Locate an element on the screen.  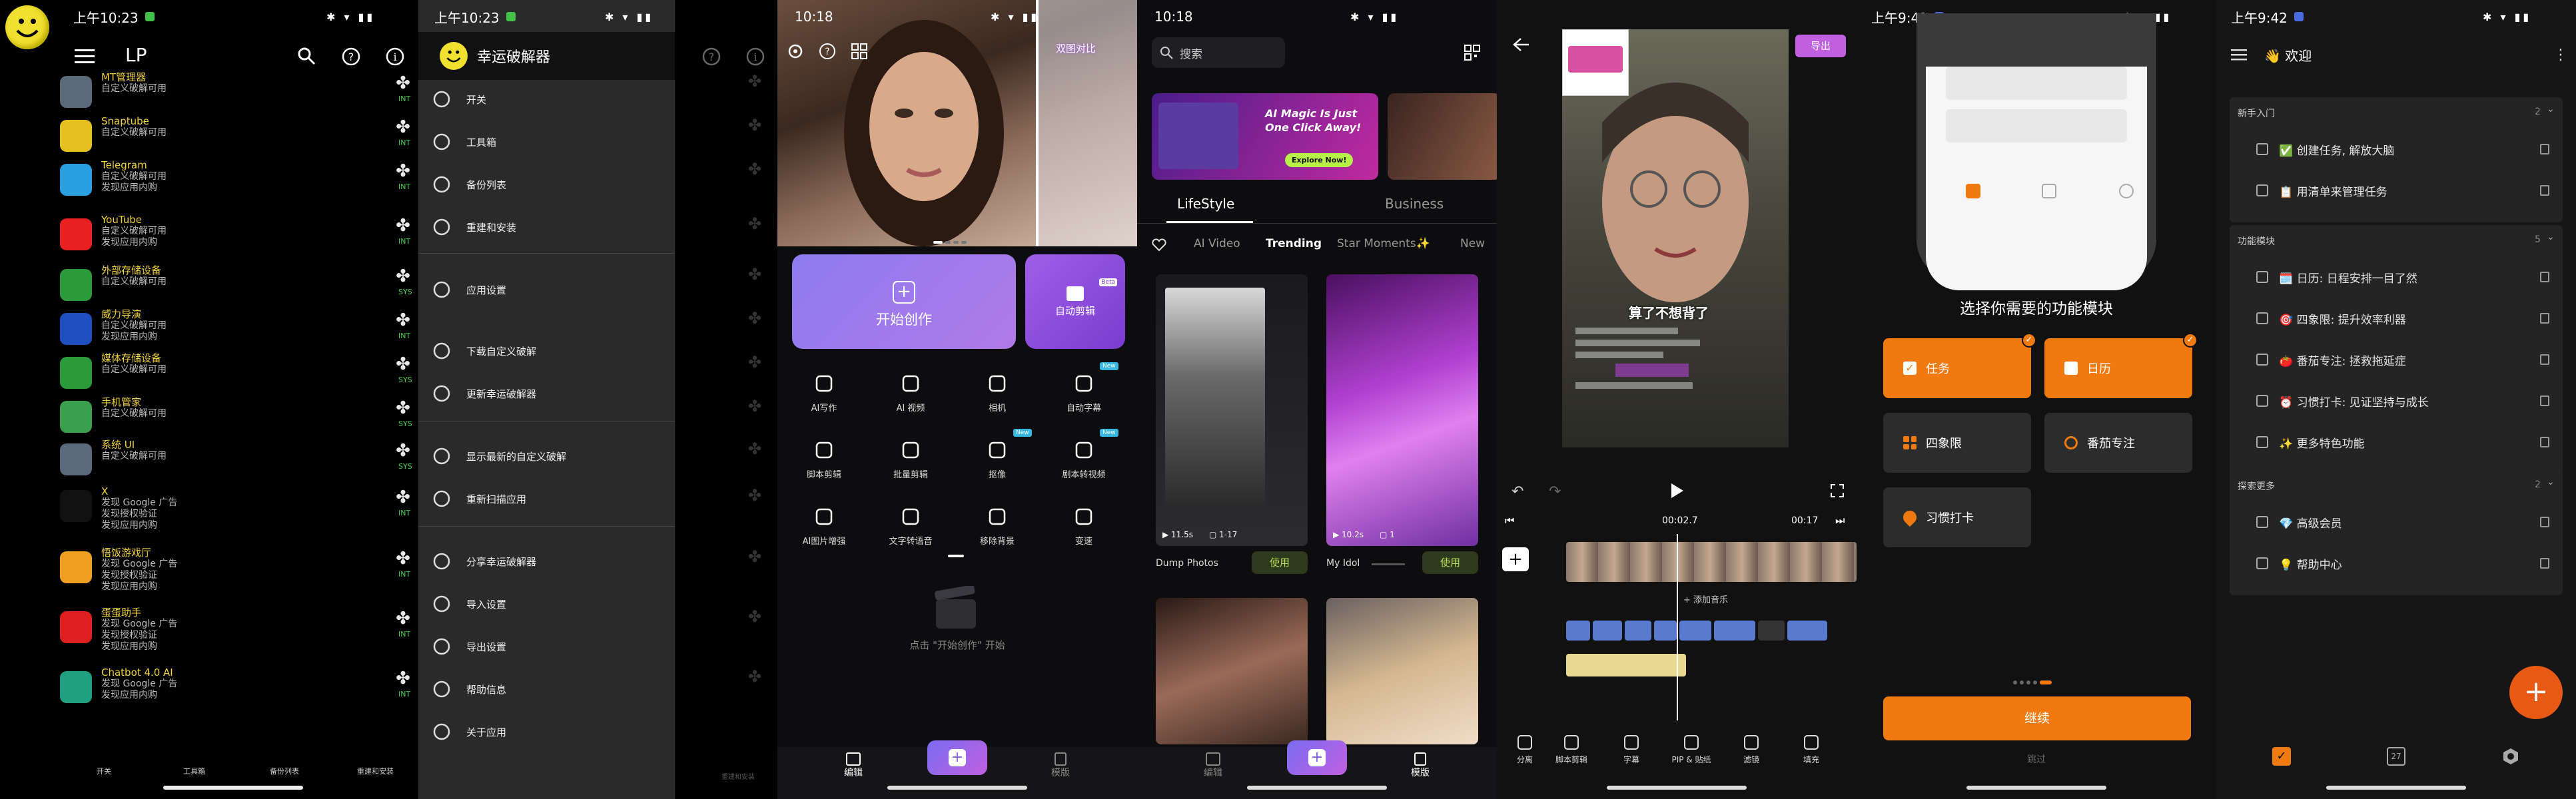
tool-button: 脚本剪辑 is located at coordinates (824, 458).